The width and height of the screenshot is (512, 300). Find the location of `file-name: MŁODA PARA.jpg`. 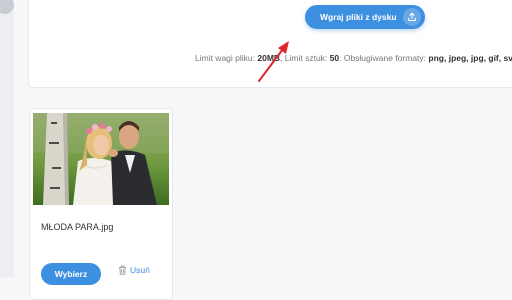

file-name: MŁODA PARA.jpg is located at coordinates (77, 227).